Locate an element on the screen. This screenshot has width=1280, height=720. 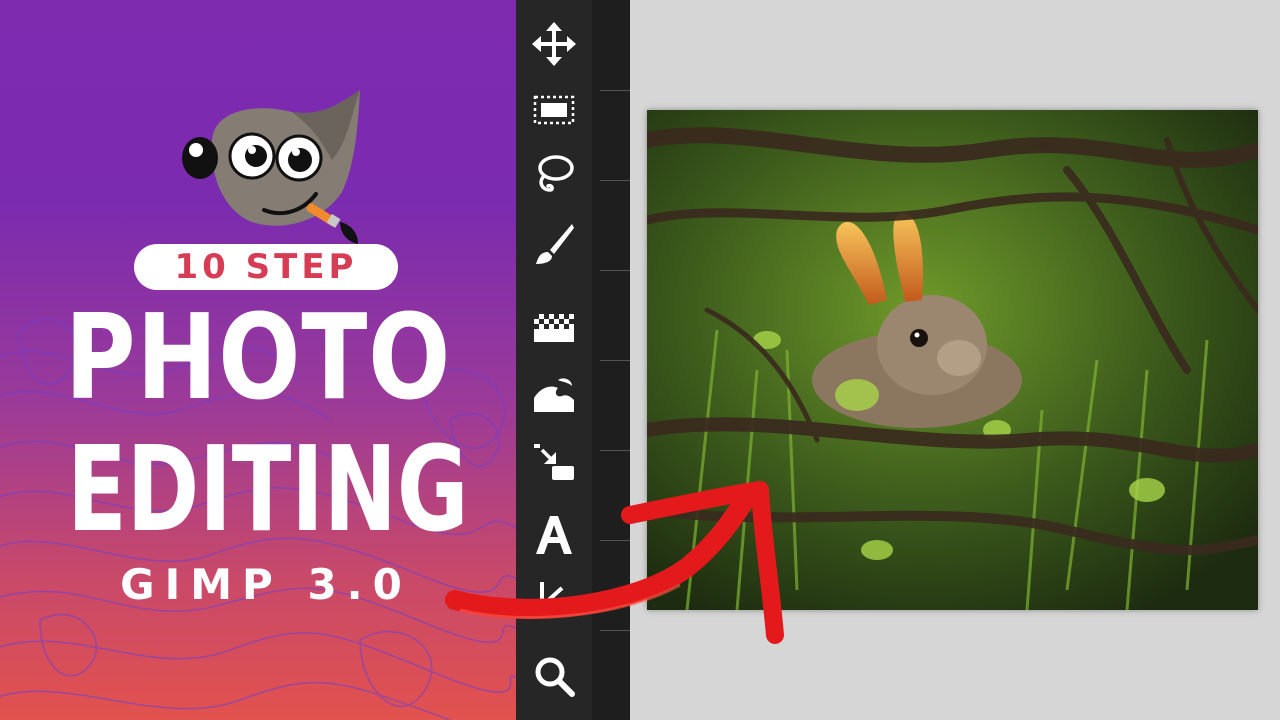
zoom-tool-button is located at coordinates (554, 676).